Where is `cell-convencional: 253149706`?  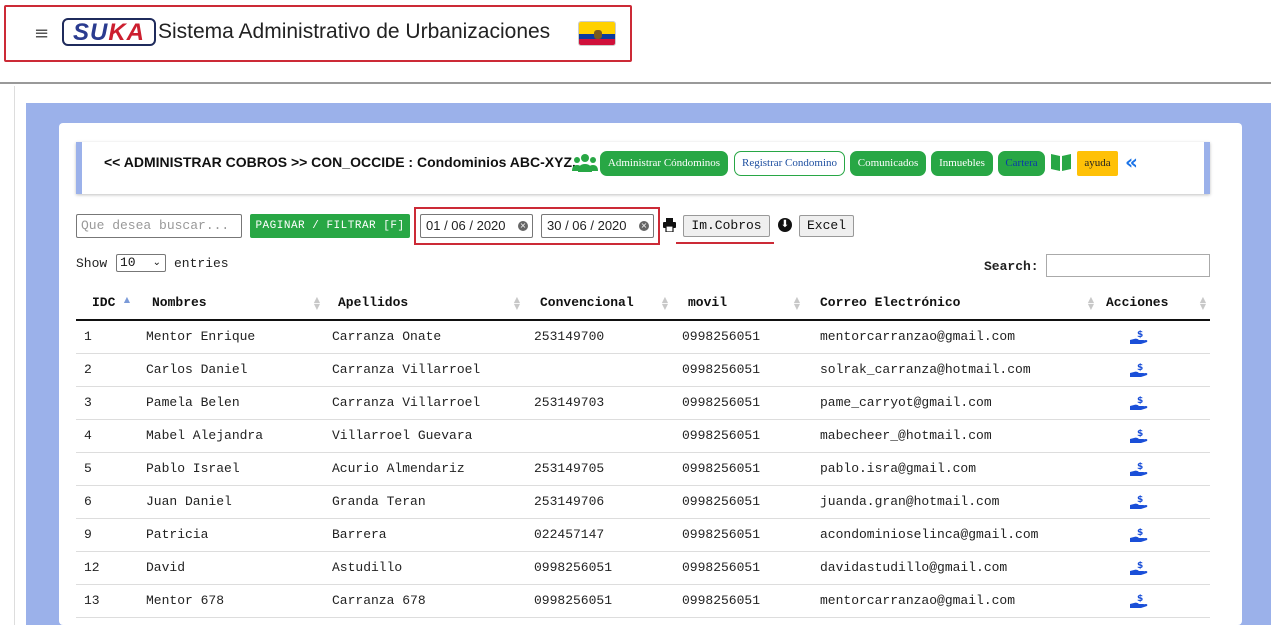 cell-convencional: 253149706 is located at coordinates (598, 502).